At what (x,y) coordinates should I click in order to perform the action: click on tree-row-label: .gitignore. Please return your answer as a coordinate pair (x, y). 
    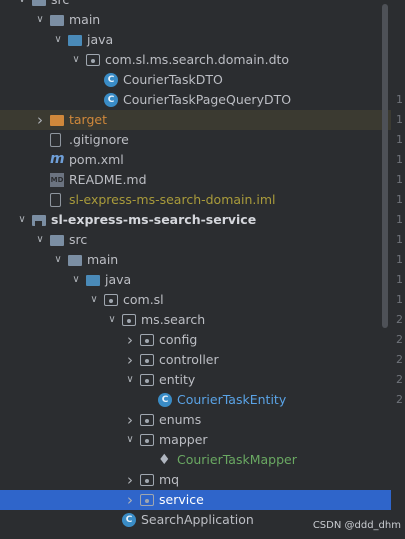
    Looking at the image, I should click on (99, 139).